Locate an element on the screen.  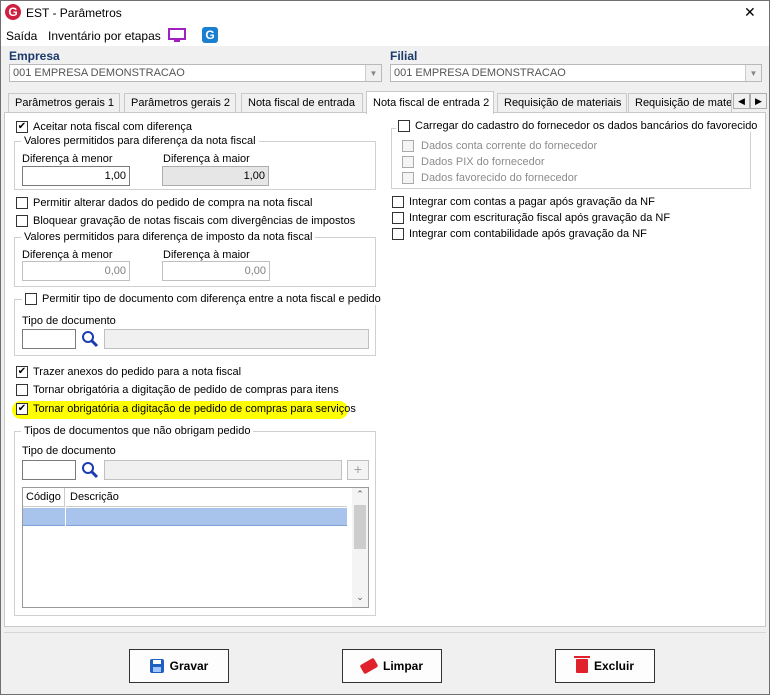
tab-parametros-gerais-2: Parâmetros gerais 2 is located at coordinates (180, 103).